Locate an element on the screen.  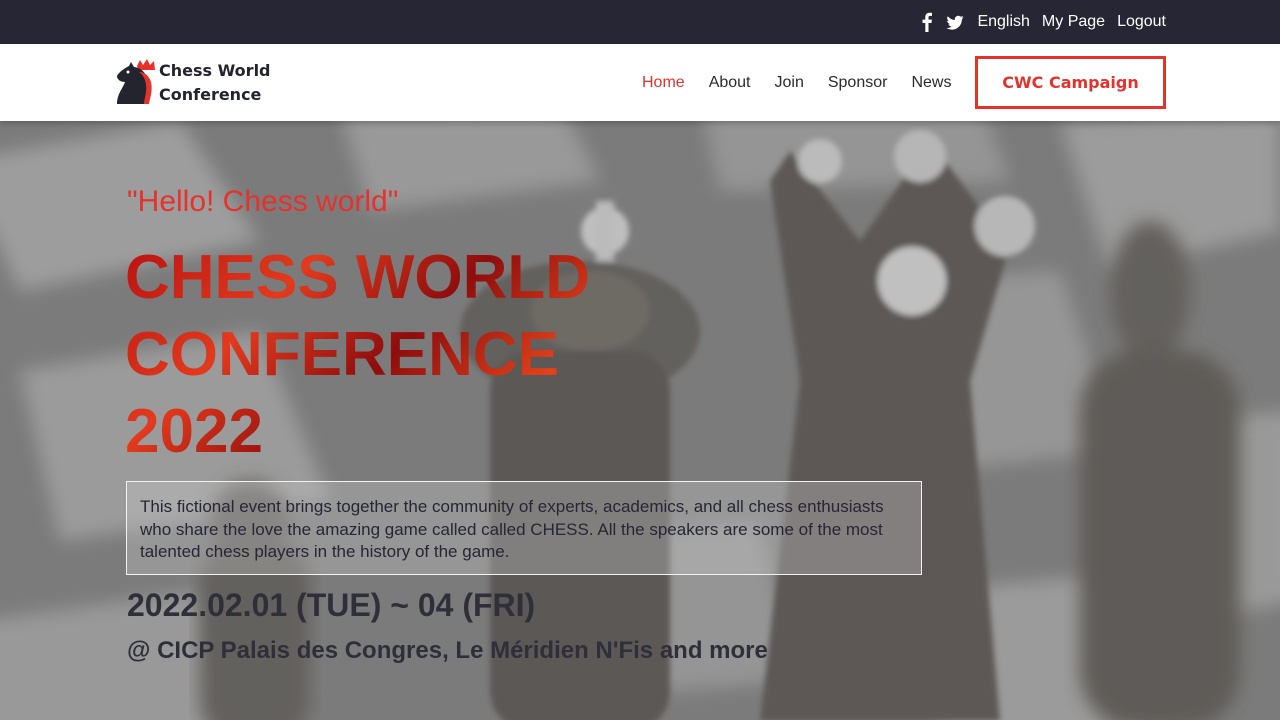
hero-tagline: "Hello! Chess world" is located at coordinates (263, 201).